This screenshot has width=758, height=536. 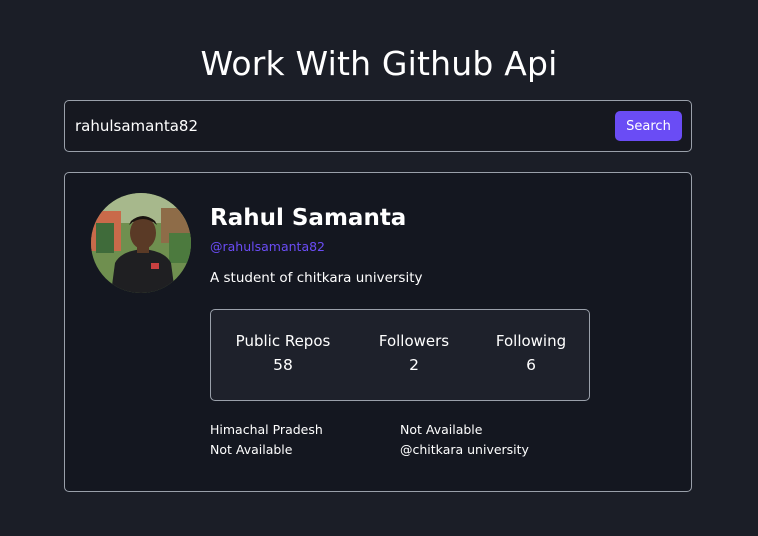 I want to click on info-company: @chitkara university, so click(x=464, y=449).